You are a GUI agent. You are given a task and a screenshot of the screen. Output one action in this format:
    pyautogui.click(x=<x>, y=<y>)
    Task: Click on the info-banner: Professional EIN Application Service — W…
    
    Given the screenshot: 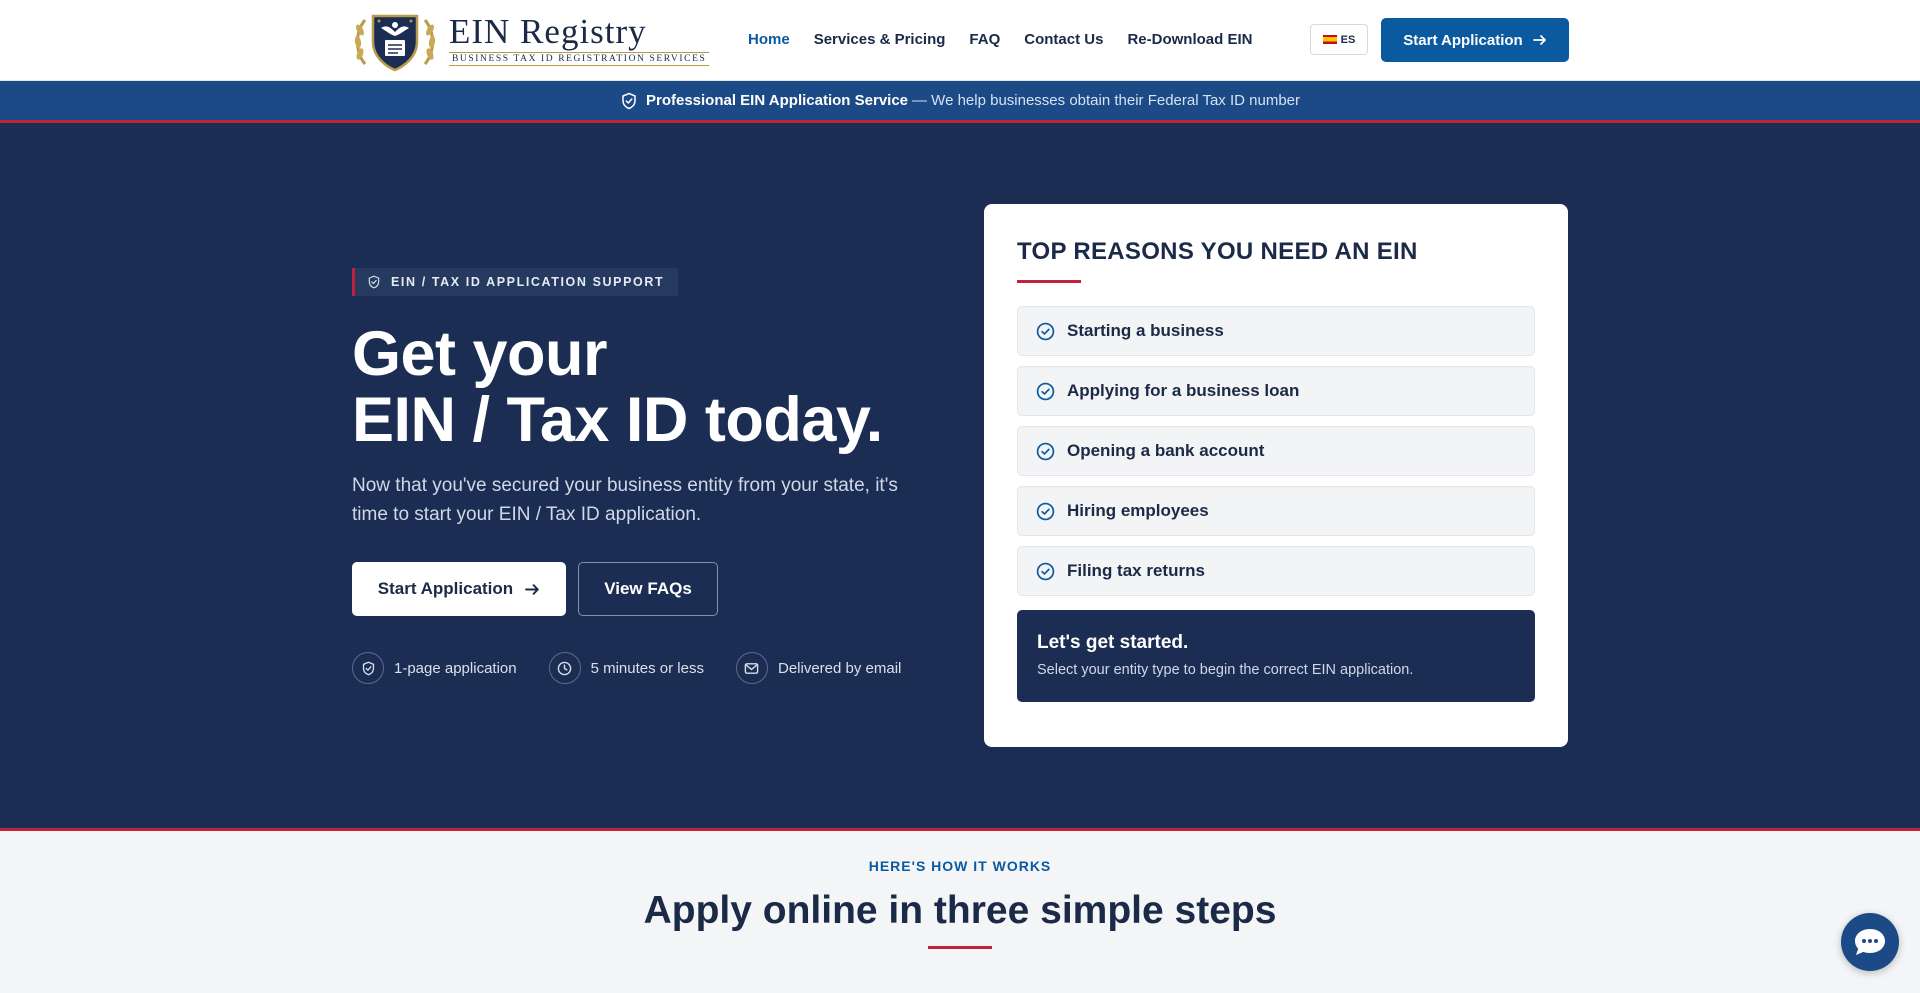 What is the action you would take?
    pyautogui.click(x=960, y=102)
    